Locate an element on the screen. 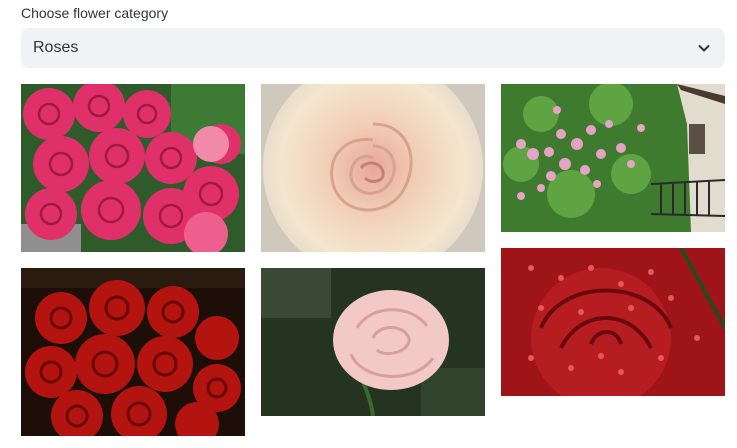 The height and width of the screenshot is (448, 737). image-red-rose-bouquet is located at coordinates (133, 352).